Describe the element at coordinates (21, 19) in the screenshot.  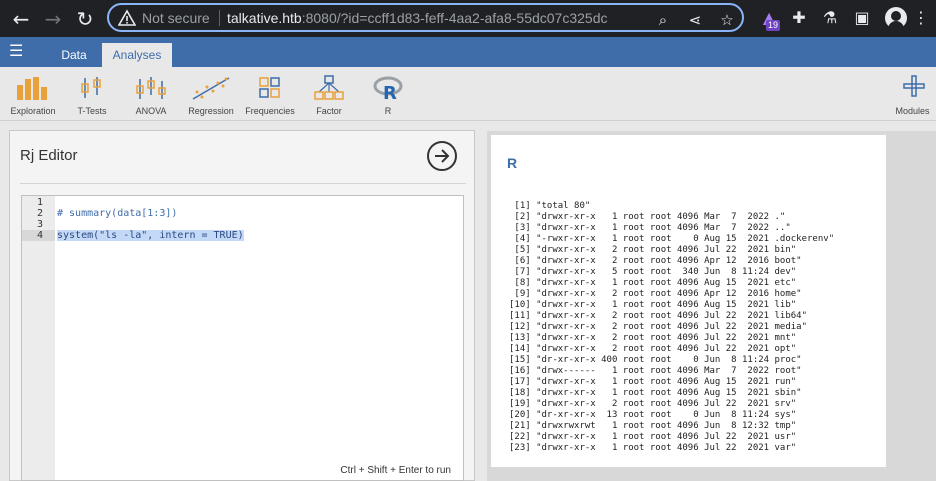
I see `back-icon: ←` at that location.